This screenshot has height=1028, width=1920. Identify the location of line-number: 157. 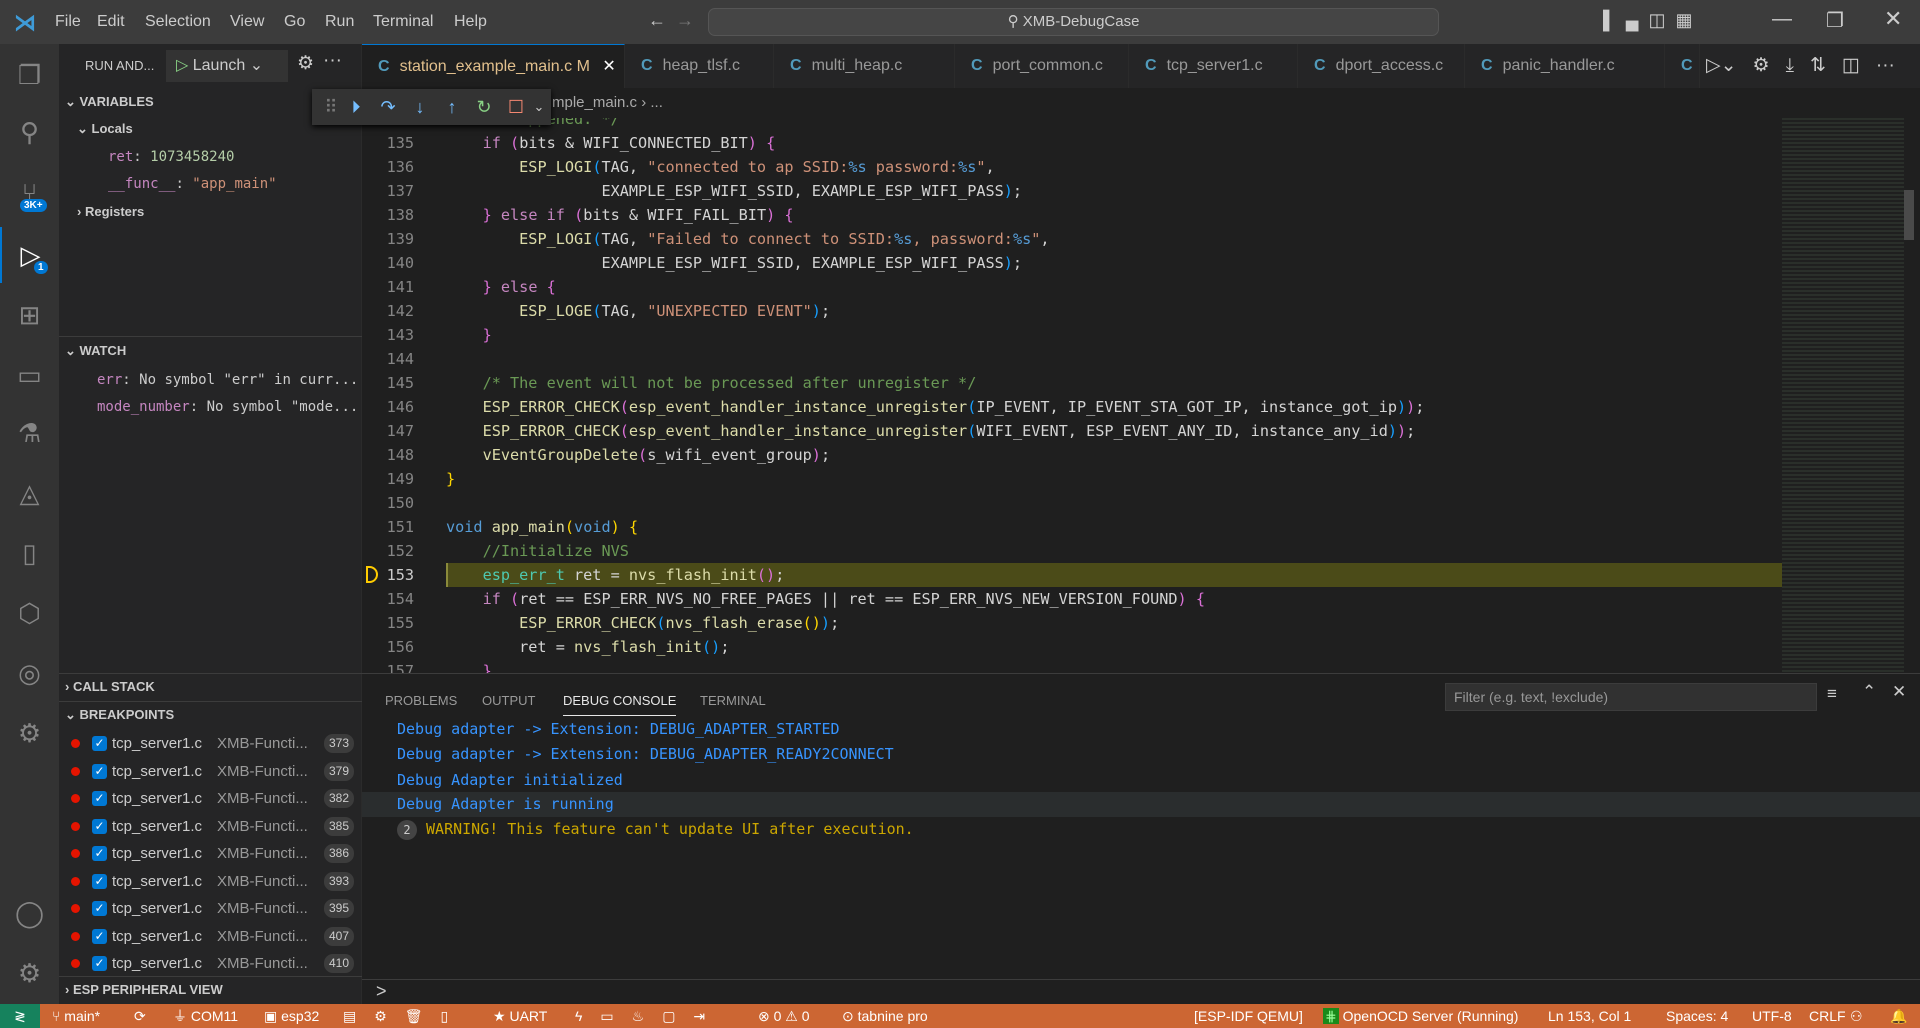
(388, 666).